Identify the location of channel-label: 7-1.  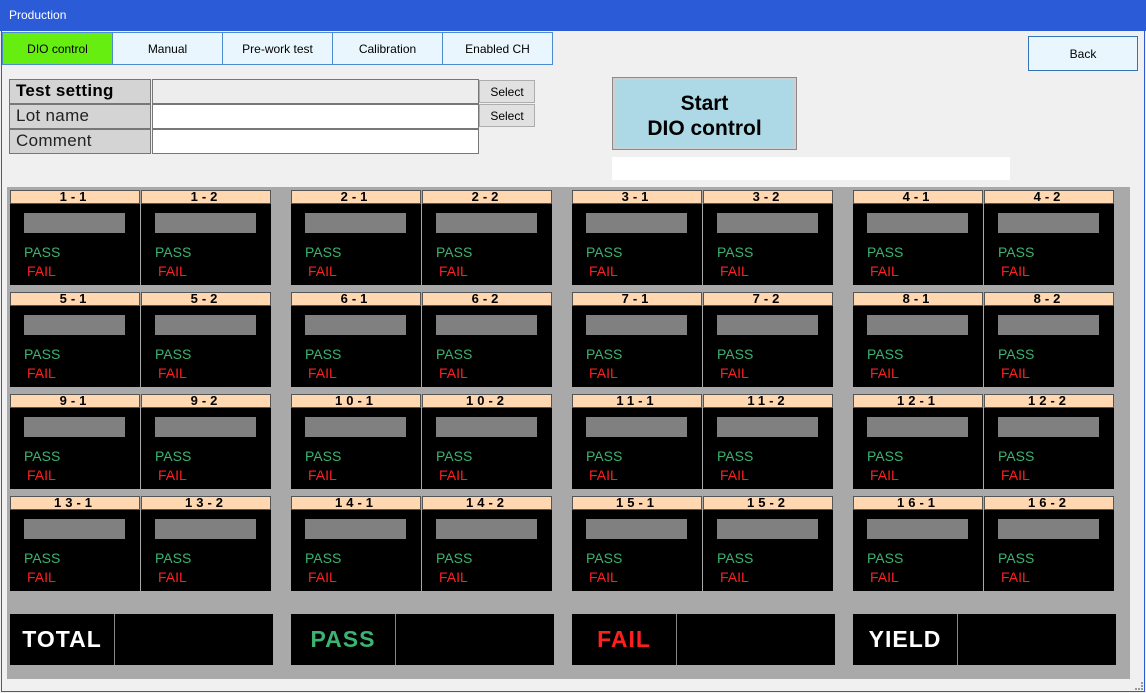
(637, 299).